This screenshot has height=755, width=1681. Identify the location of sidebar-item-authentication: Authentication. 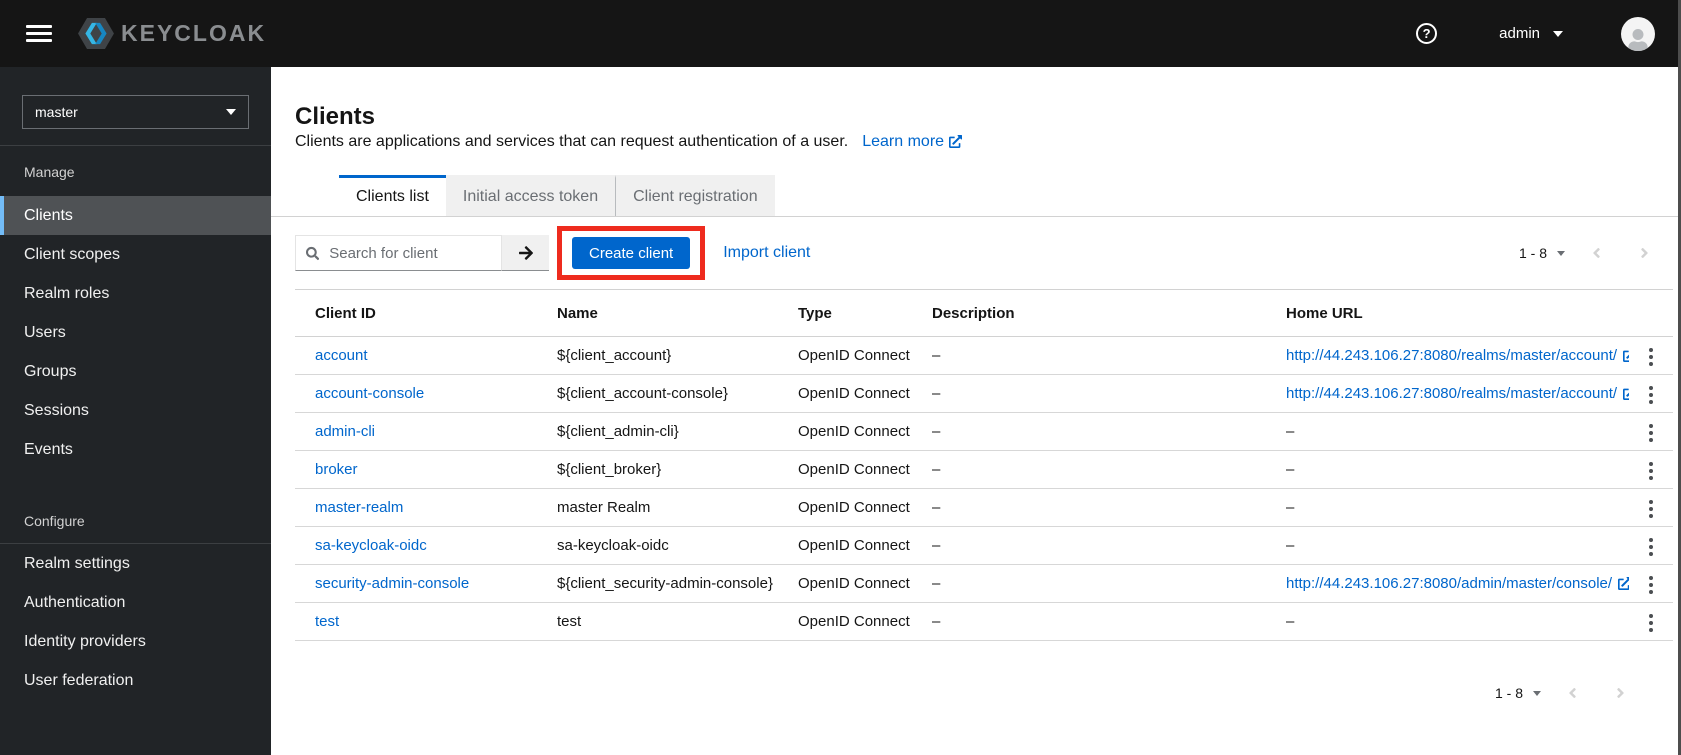
(135, 602).